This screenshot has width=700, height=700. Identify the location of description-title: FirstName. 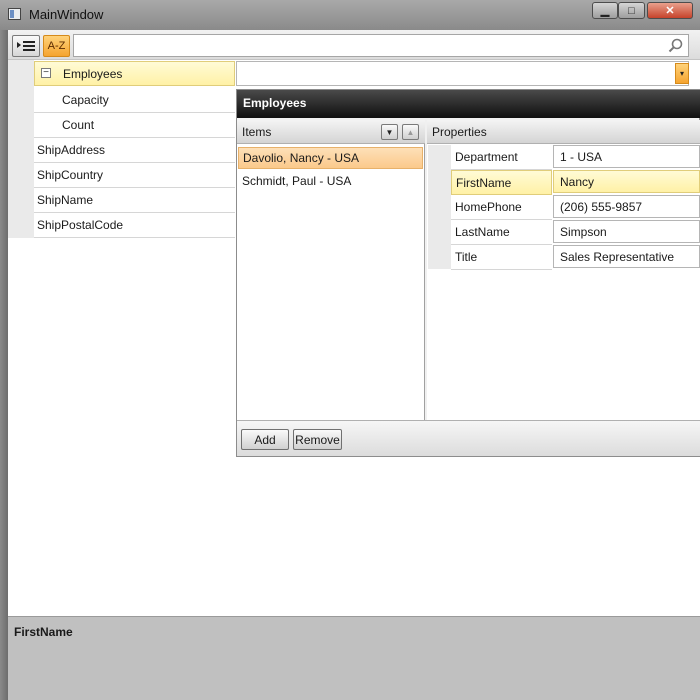
(43, 632).